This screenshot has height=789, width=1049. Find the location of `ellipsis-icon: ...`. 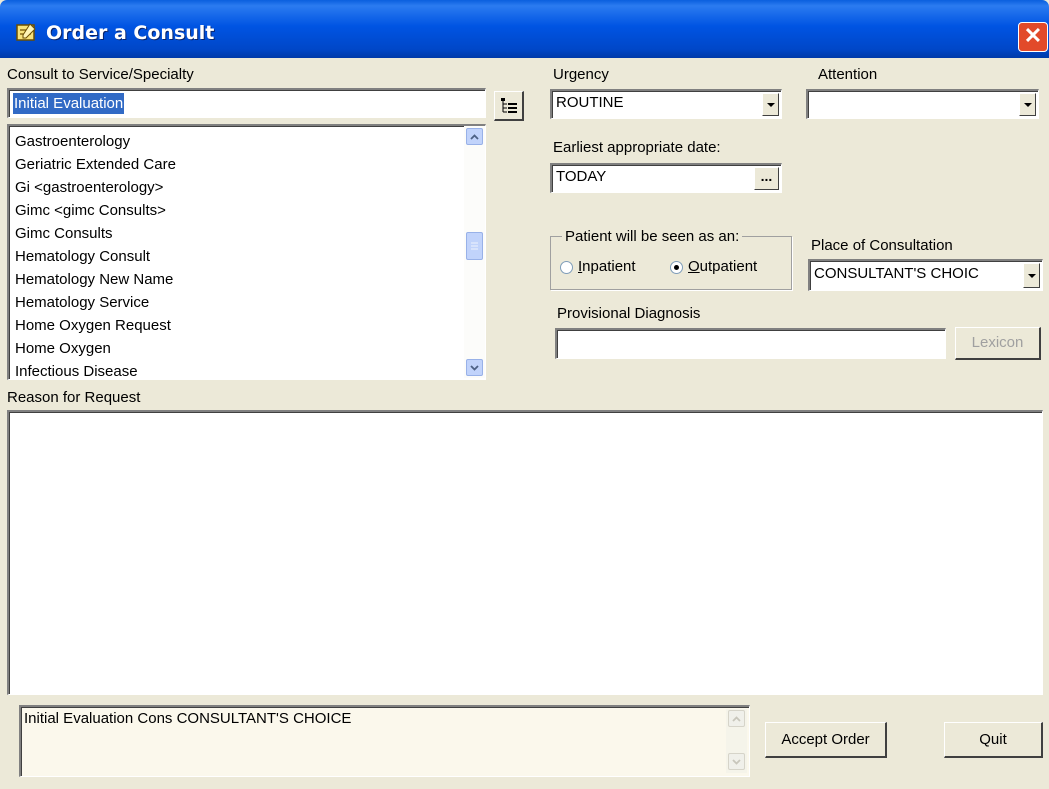

ellipsis-icon: ... is located at coordinates (766, 175).